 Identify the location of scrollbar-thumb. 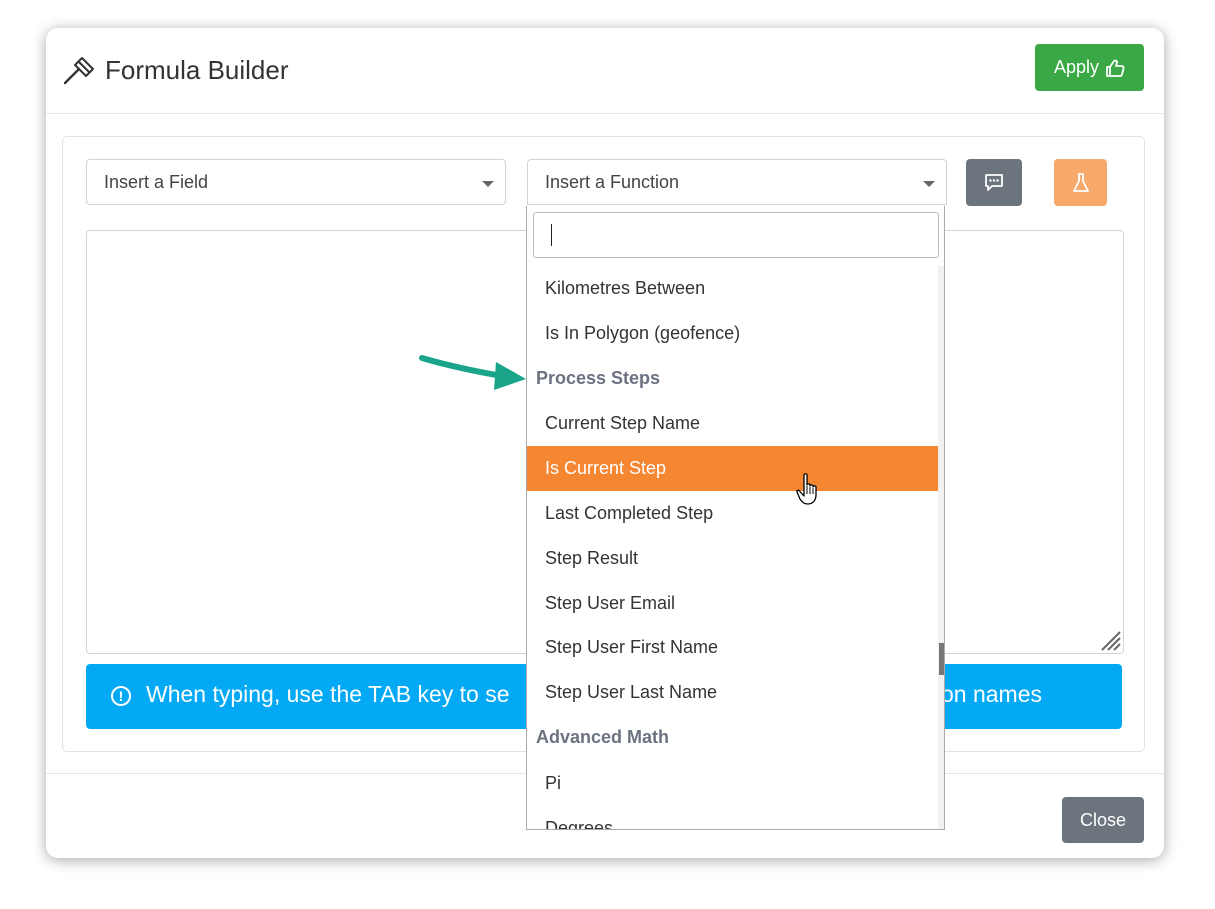
(941, 659).